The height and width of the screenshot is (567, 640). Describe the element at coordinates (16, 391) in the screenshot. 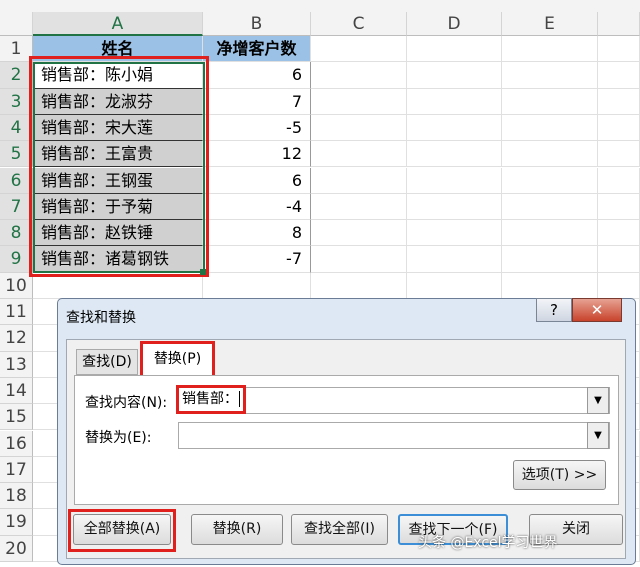

I see `row-header: 14` at that location.